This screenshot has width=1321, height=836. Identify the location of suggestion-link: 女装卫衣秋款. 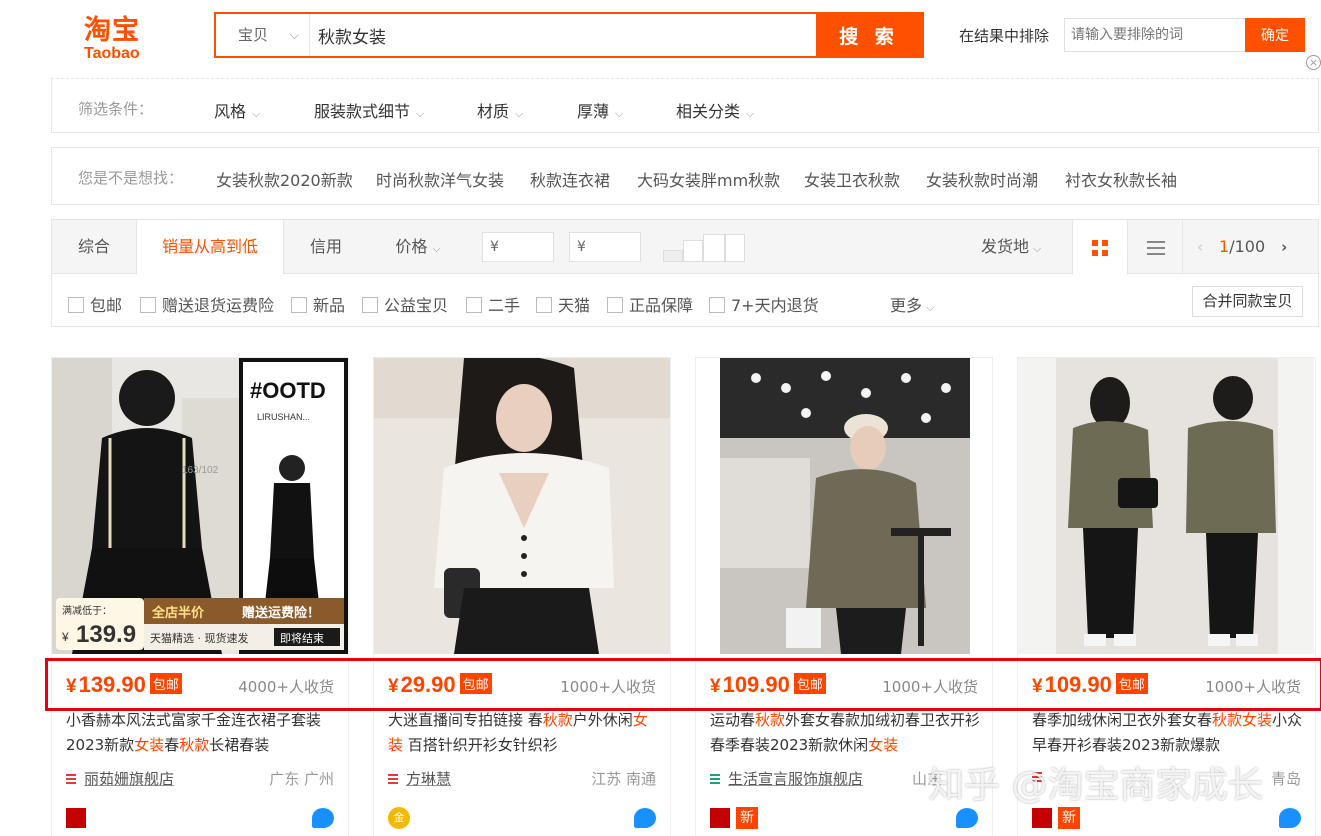
(852, 179).